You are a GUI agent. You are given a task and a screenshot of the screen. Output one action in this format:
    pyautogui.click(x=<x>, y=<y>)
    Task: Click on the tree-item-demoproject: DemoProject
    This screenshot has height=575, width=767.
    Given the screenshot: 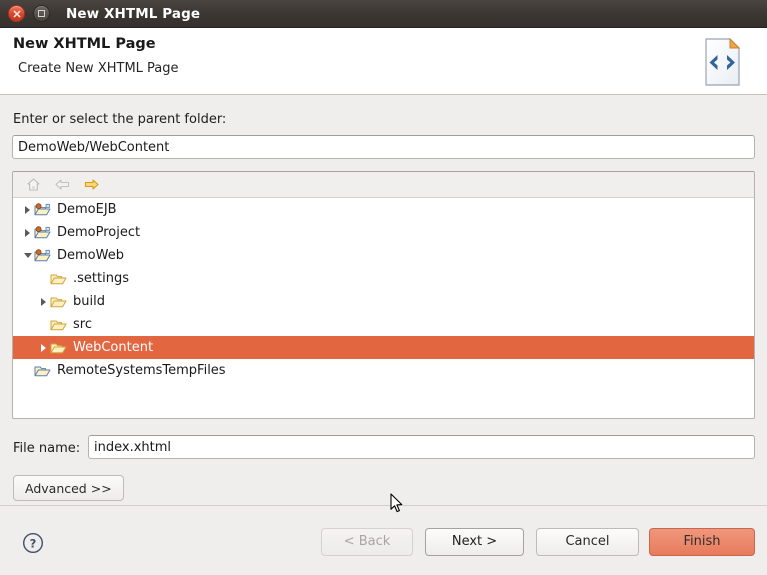 What is the action you would take?
    pyautogui.click(x=383, y=232)
    